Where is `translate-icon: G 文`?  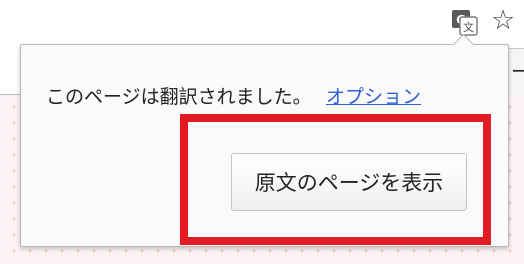 translate-icon: G 文 is located at coordinates (464, 22).